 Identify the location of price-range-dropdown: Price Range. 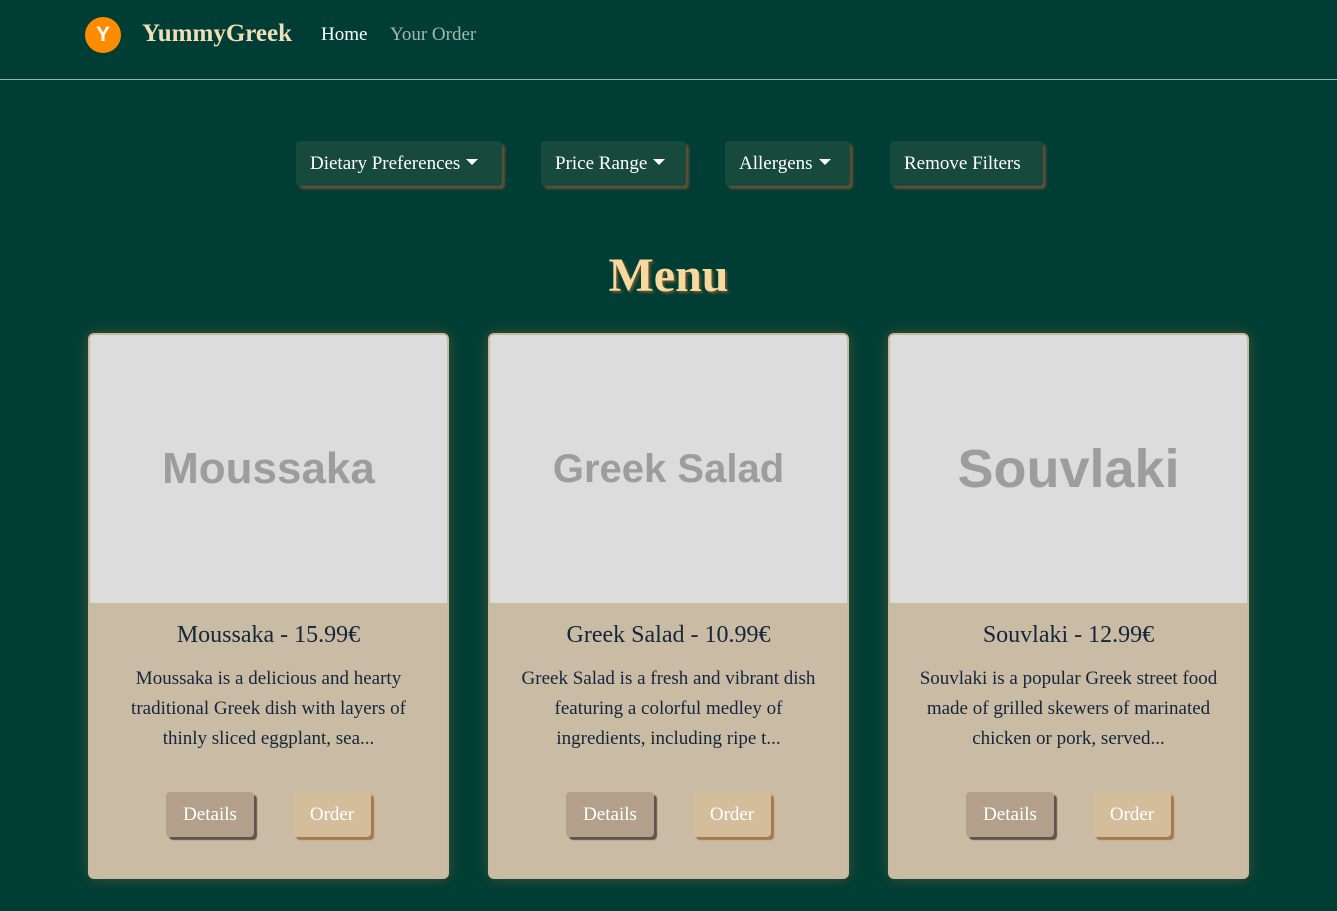
(613, 163).